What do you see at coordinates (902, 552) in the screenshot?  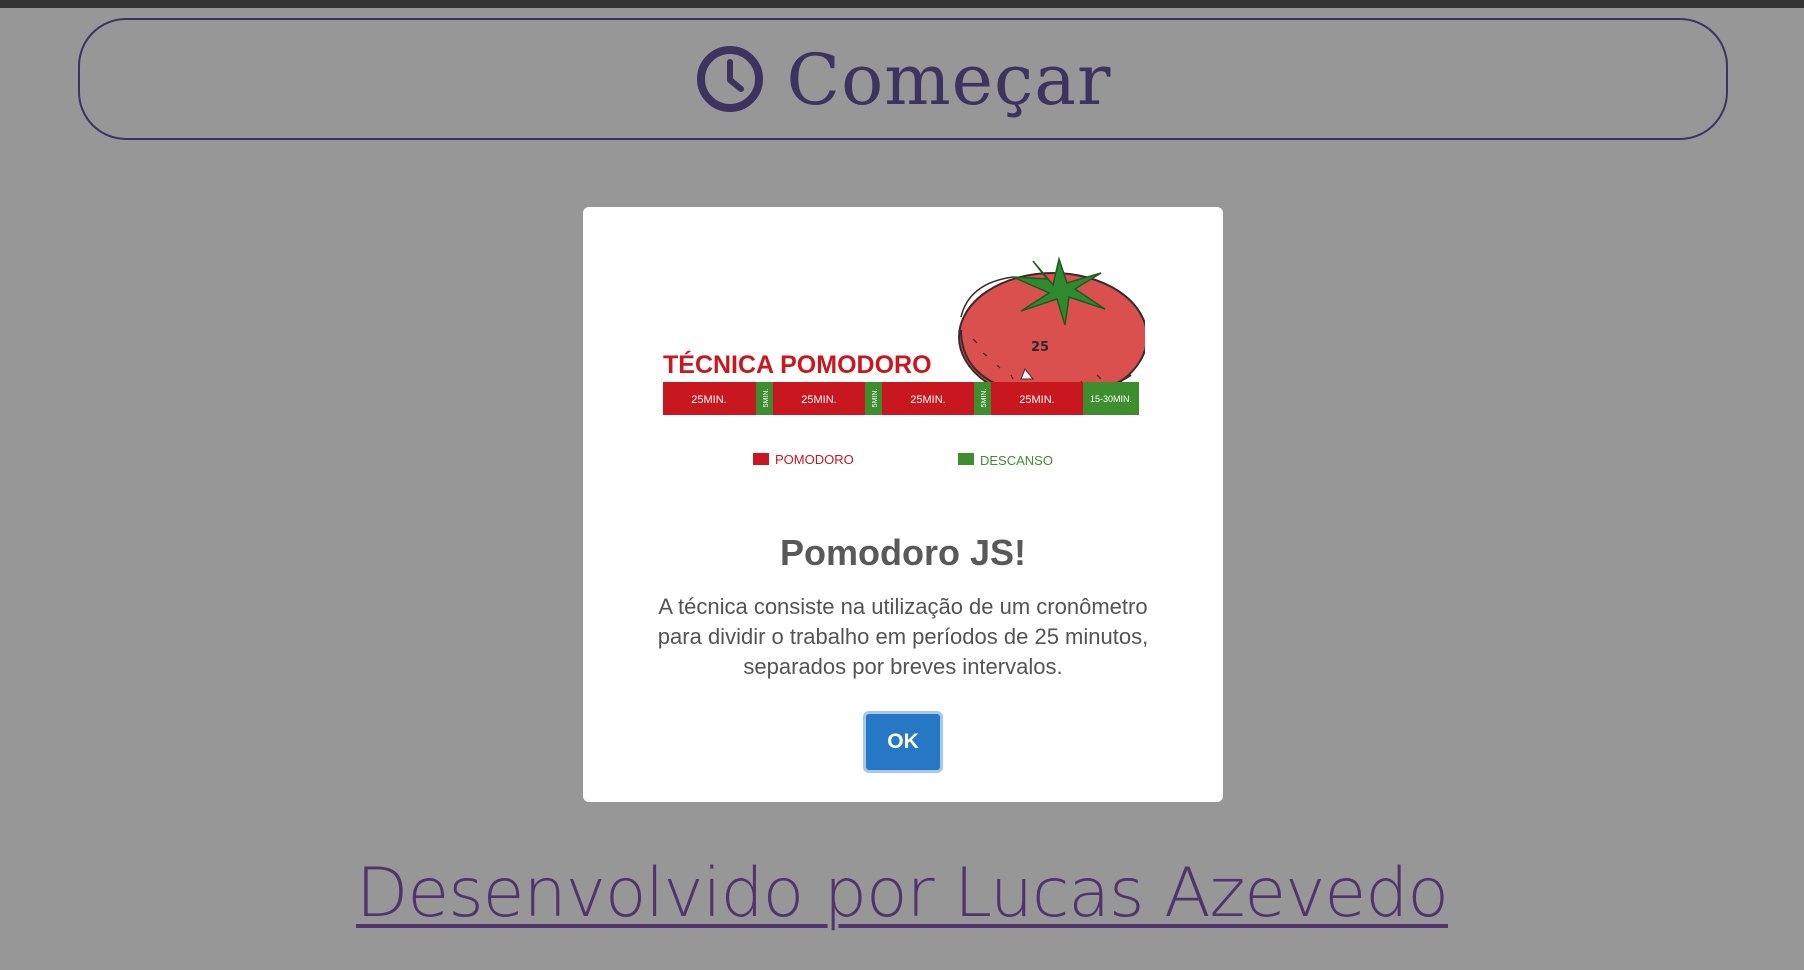 I see `modal-title: Pomodoro JS!` at bounding box center [902, 552].